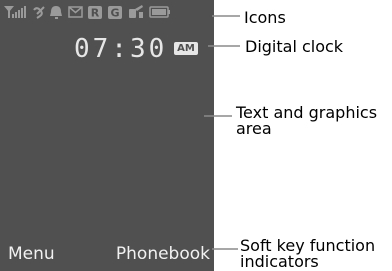 Image resolution: width=392 pixels, height=271 pixels. What do you see at coordinates (265, 17) in the screenshot?
I see `icons-callout-label: Icons` at bounding box center [265, 17].